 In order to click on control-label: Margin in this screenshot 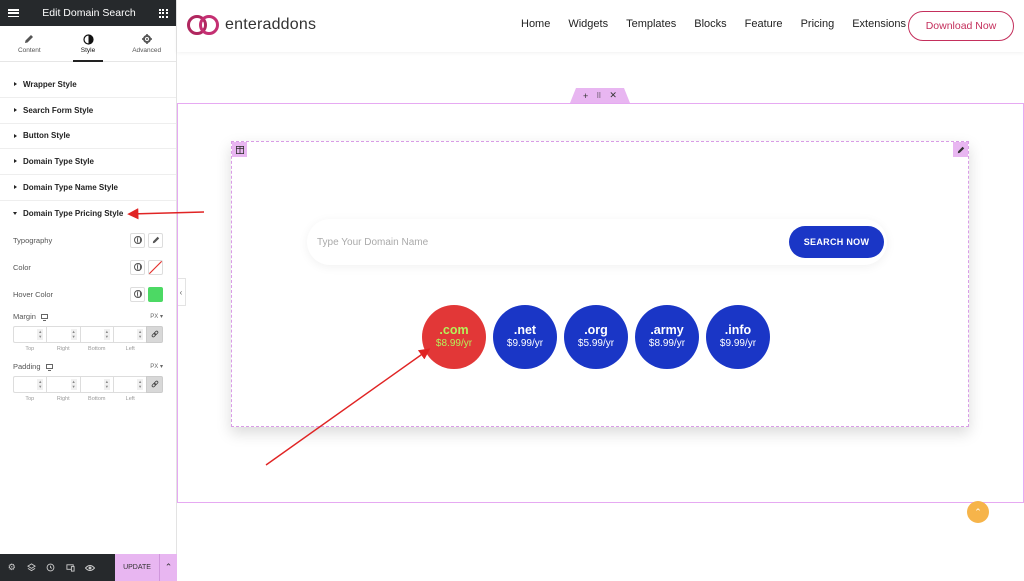, I will do `click(24, 317)`.